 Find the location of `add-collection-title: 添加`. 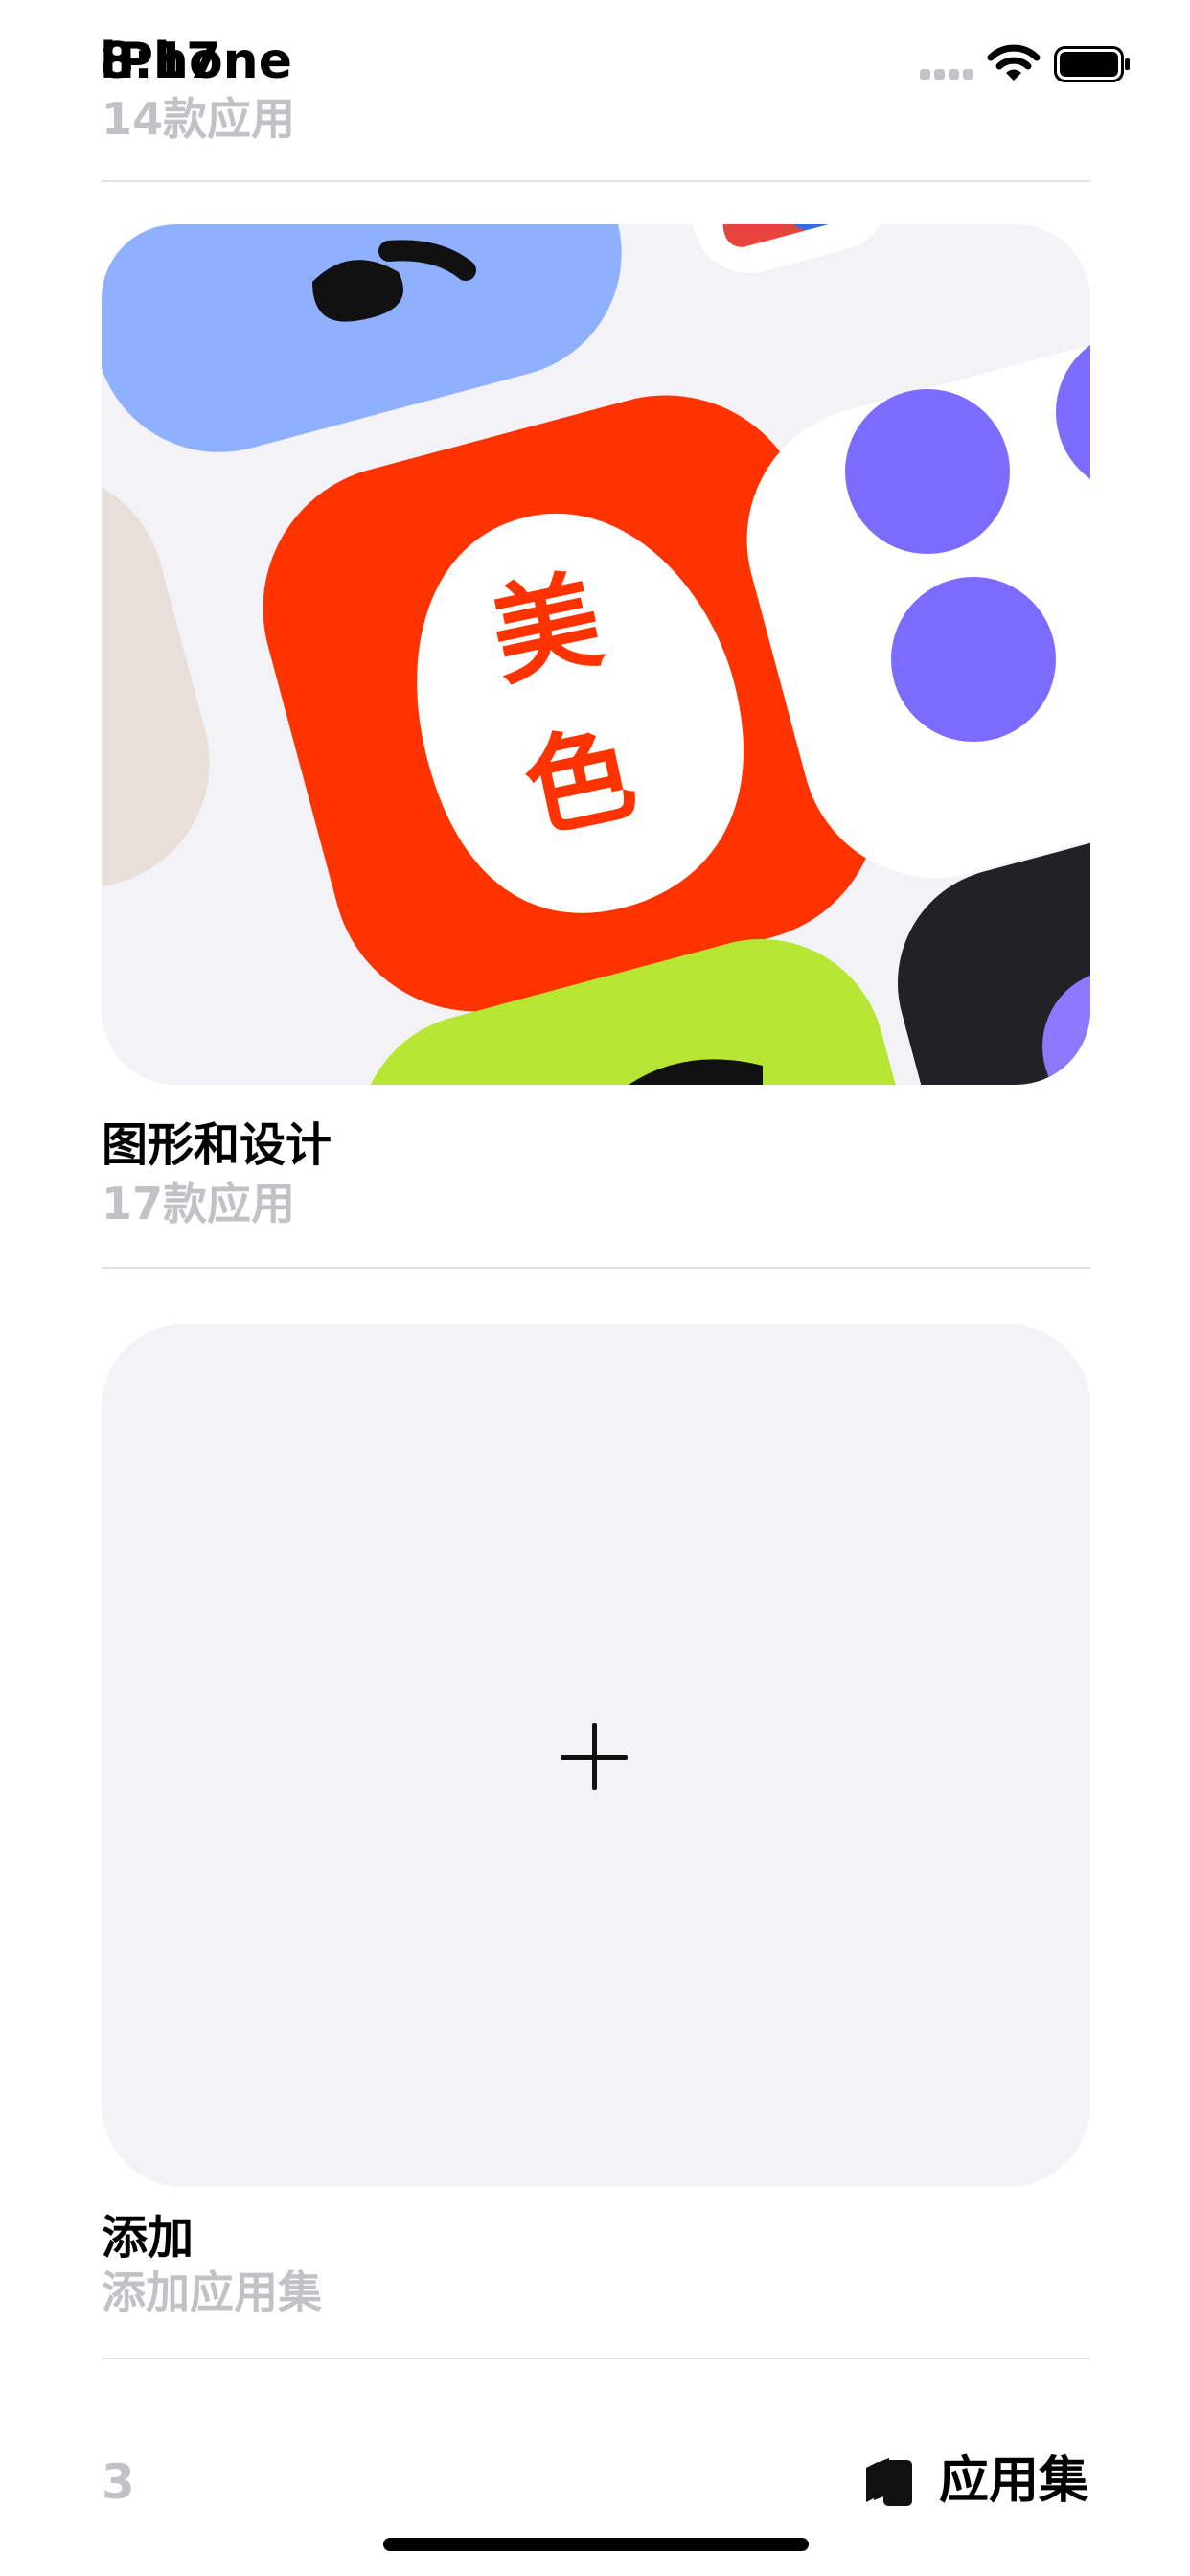

add-collection-title: 添加 is located at coordinates (148, 2238).